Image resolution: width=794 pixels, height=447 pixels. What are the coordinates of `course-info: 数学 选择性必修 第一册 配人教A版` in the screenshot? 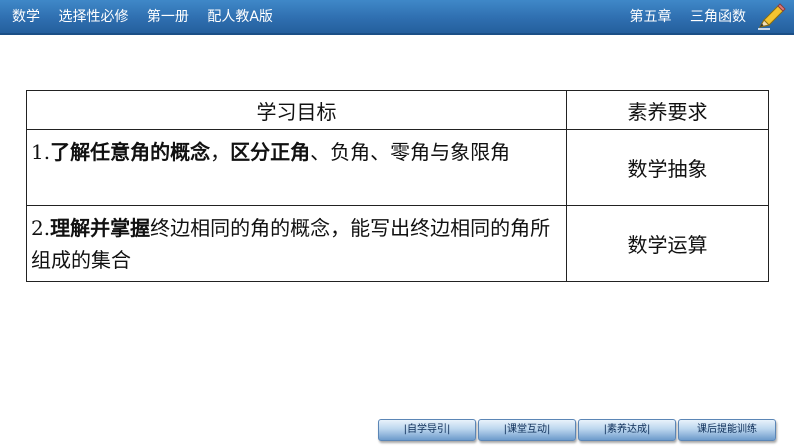 It's located at (149, 17).